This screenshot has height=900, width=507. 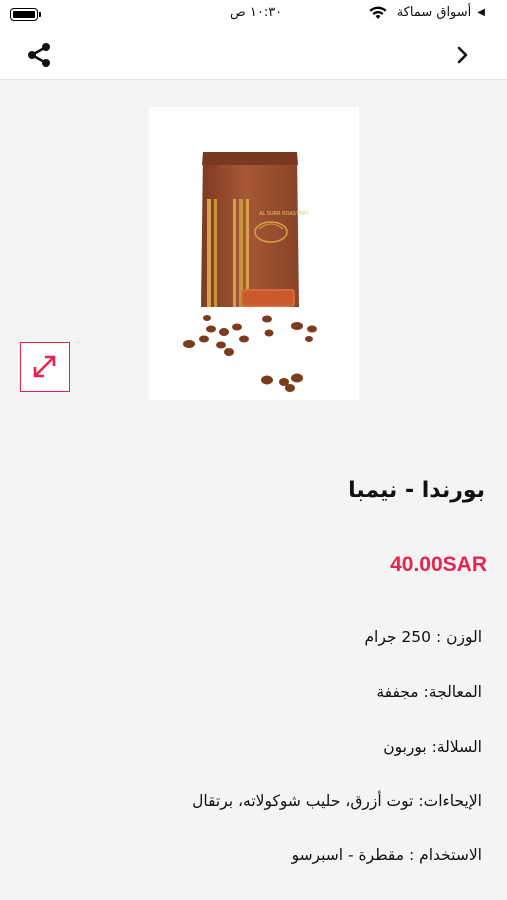 I want to click on product-title: بورندا - نيمبا, so click(x=416, y=490).